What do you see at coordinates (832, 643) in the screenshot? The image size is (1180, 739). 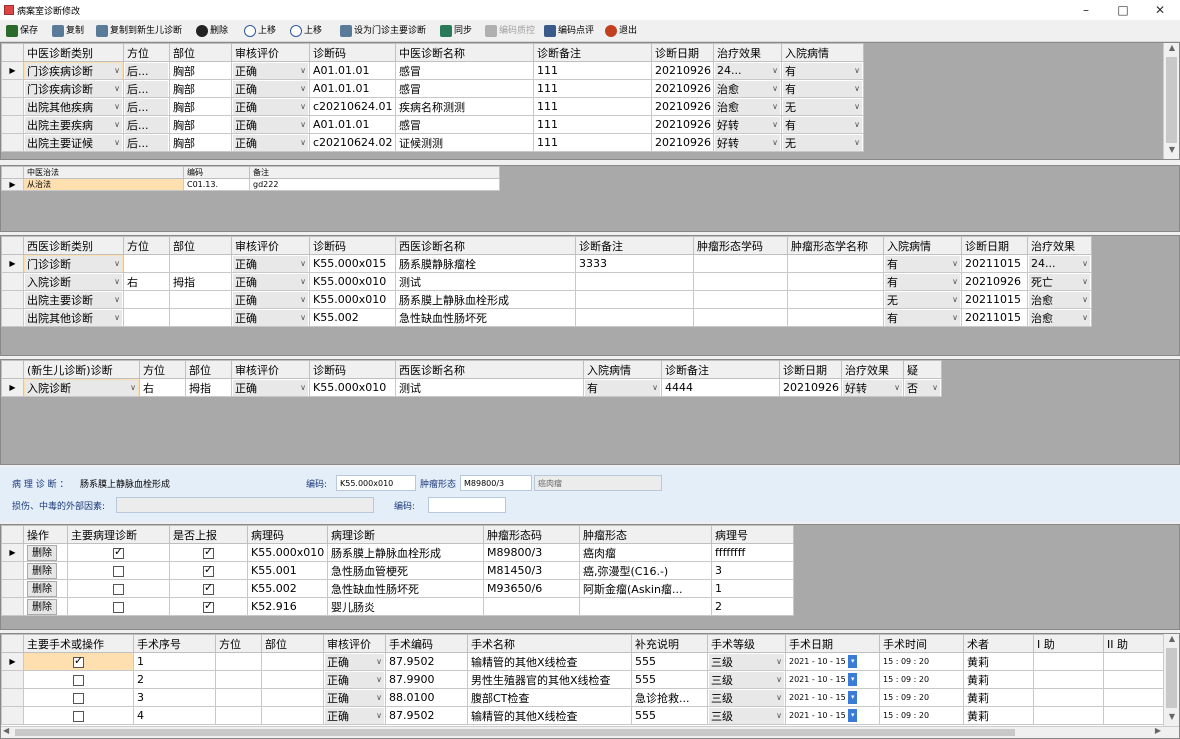 I see `col-header: 手术日期` at bounding box center [832, 643].